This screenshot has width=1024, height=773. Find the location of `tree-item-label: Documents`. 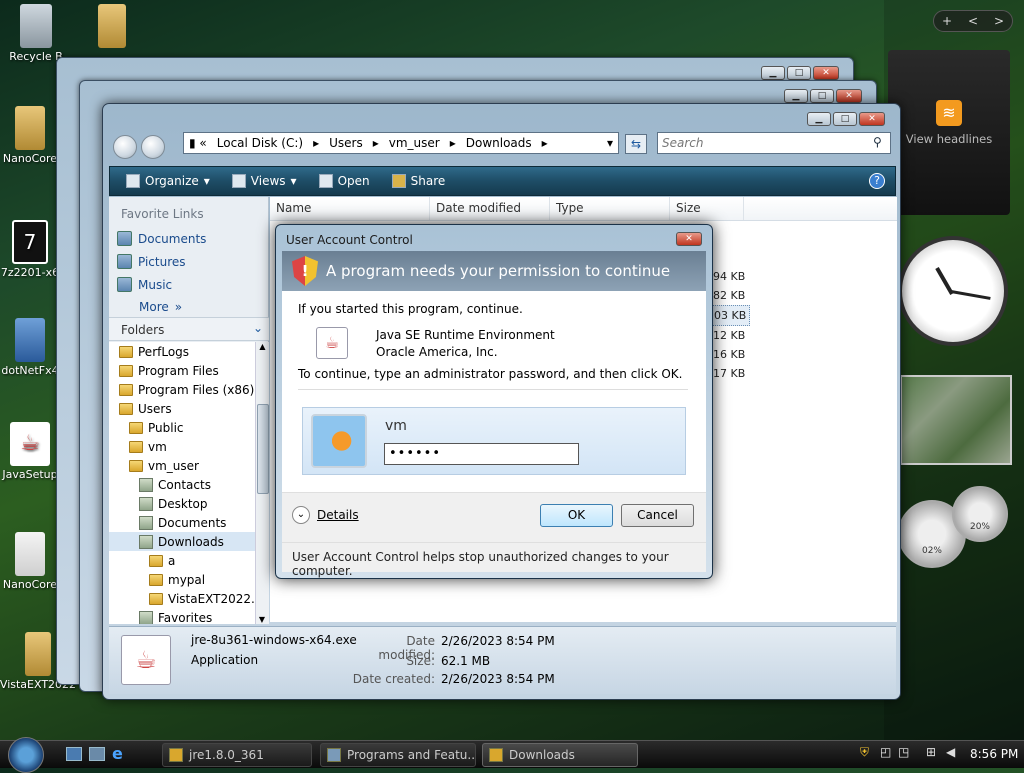

tree-item-label: Documents is located at coordinates (192, 522).